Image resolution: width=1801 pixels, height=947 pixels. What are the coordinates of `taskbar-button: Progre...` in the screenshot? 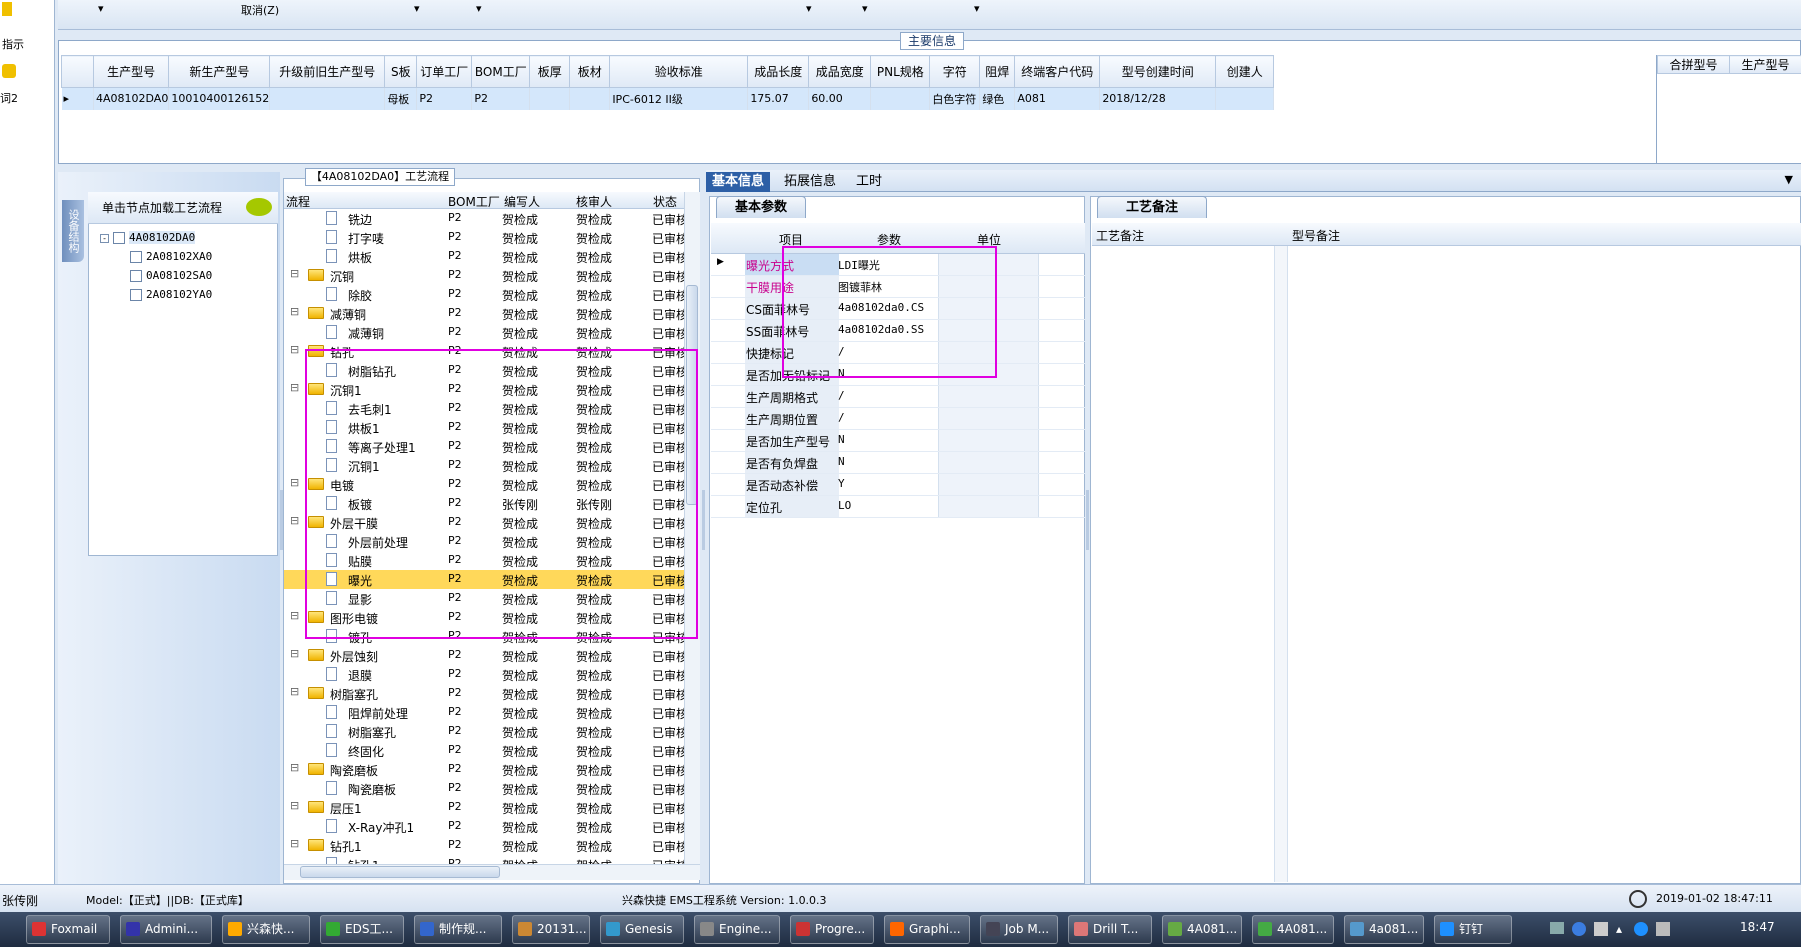 It's located at (832, 929).